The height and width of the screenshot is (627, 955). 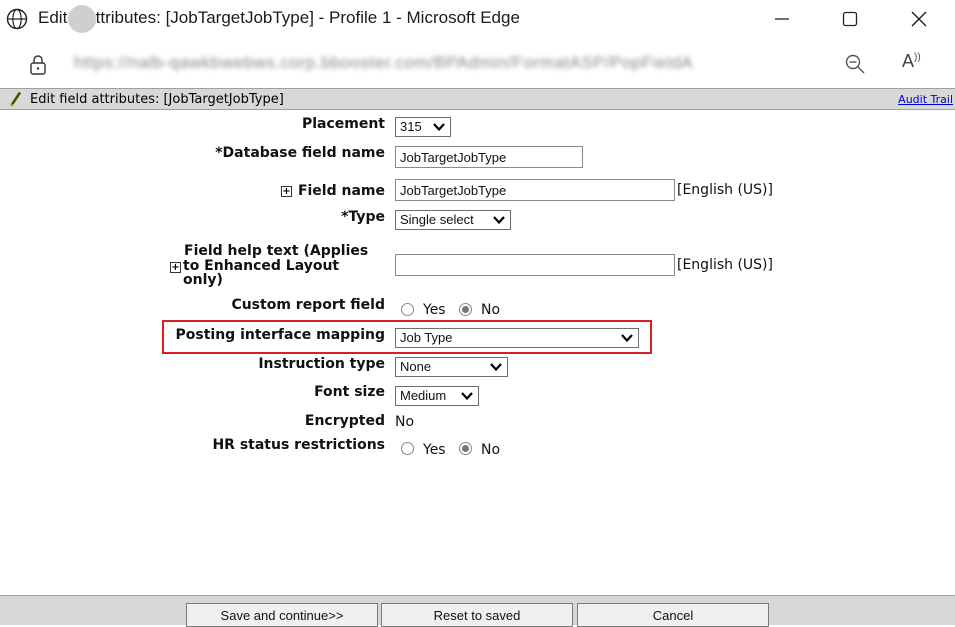 What do you see at coordinates (407, 309) in the screenshot?
I see `custom-report-yes-radio` at bounding box center [407, 309].